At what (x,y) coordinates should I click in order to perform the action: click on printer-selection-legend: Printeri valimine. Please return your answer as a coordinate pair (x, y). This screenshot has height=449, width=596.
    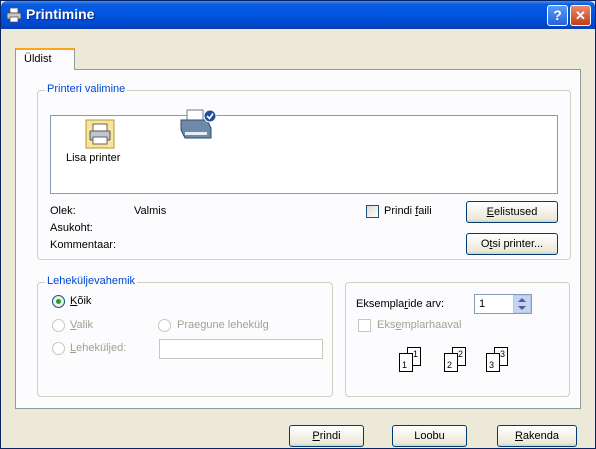
    Looking at the image, I should click on (86, 89).